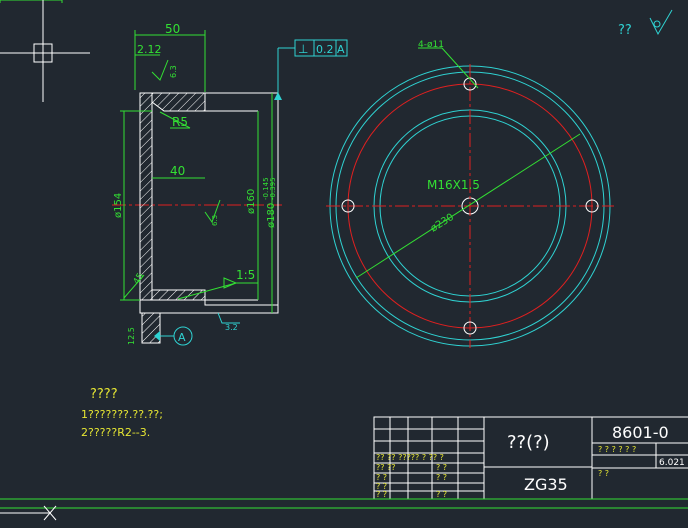  I want to click on crosshair-cursor-icon, so click(45, 51).